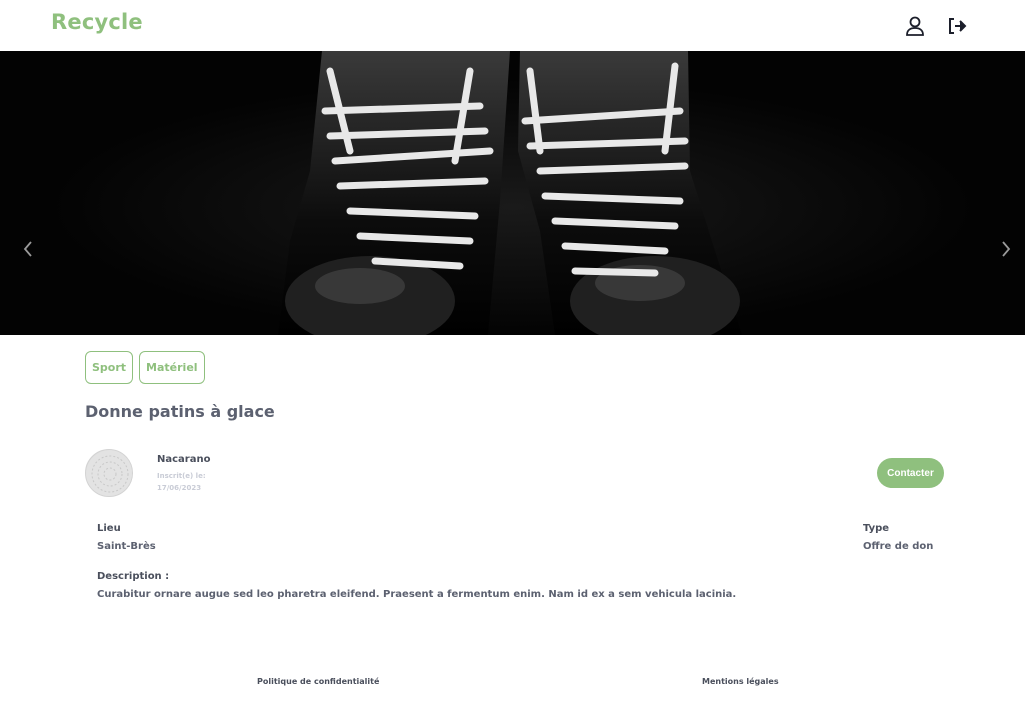 This screenshot has width=1025, height=718. Describe the element at coordinates (109, 473) in the screenshot. I see `avatar` at that location.